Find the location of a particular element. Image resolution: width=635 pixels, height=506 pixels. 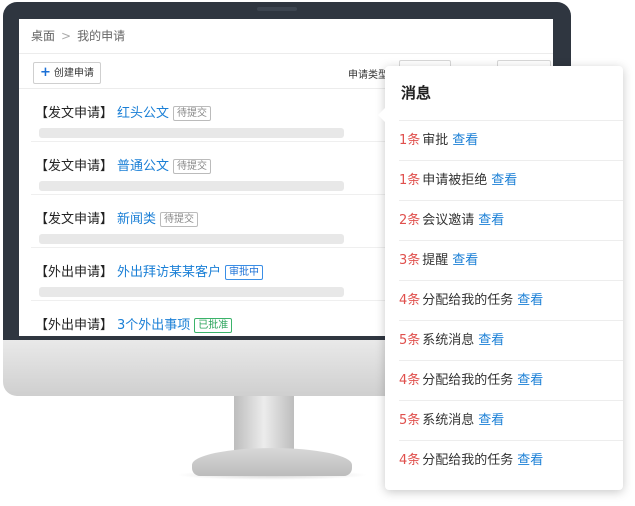

message-text: 申请被拒绝 is located at coordinates (455, 180).